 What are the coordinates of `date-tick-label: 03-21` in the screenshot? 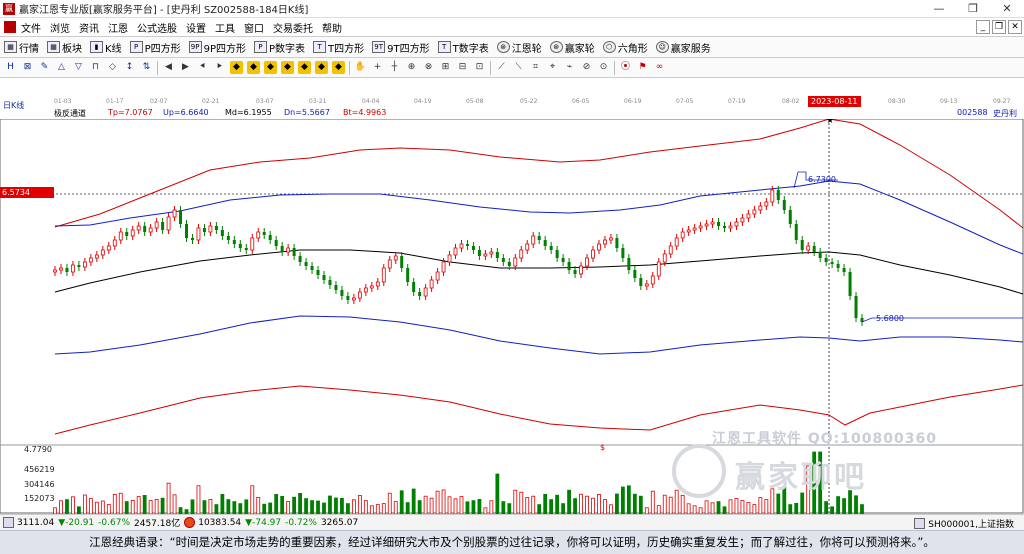 It's located at (318, 101).